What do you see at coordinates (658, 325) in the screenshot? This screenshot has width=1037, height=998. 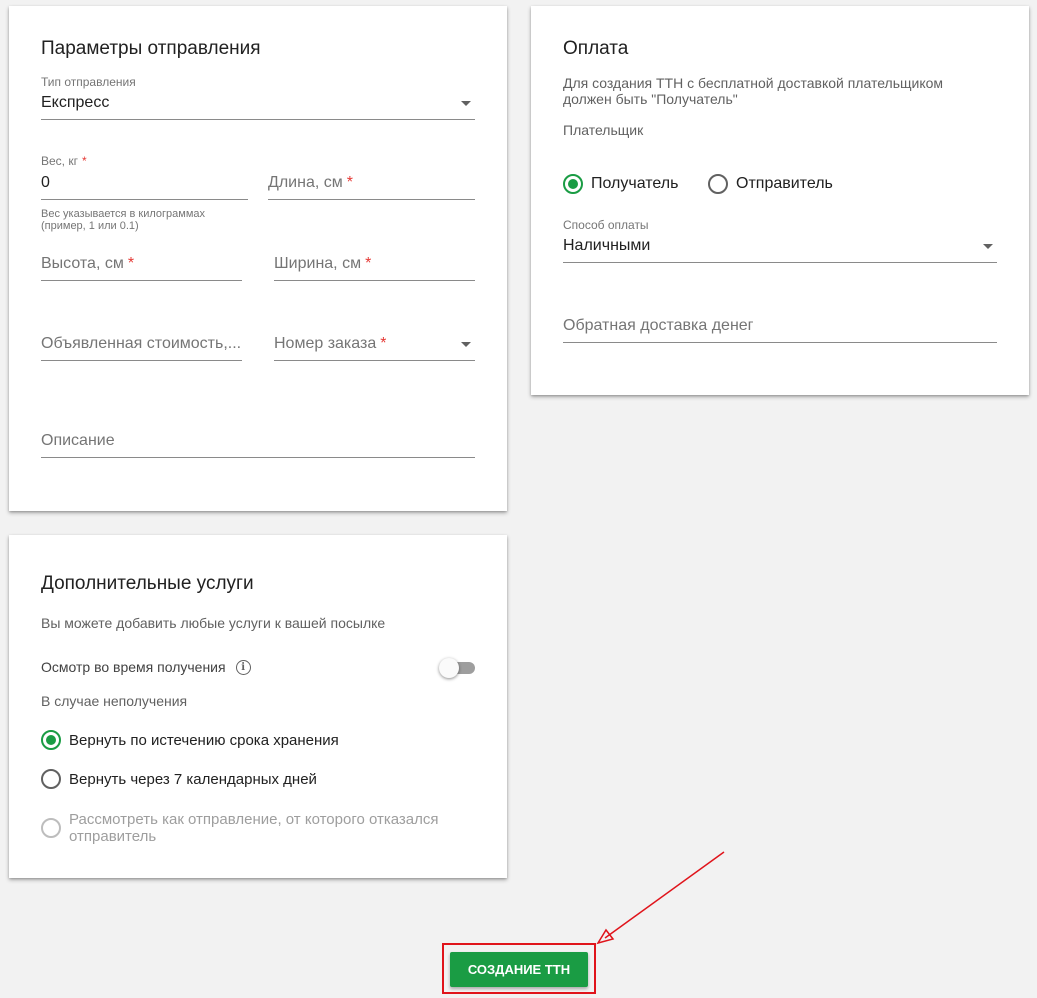 I see `cod-placeholder: Обратная доставка денег` at bounding box center [658, 325].